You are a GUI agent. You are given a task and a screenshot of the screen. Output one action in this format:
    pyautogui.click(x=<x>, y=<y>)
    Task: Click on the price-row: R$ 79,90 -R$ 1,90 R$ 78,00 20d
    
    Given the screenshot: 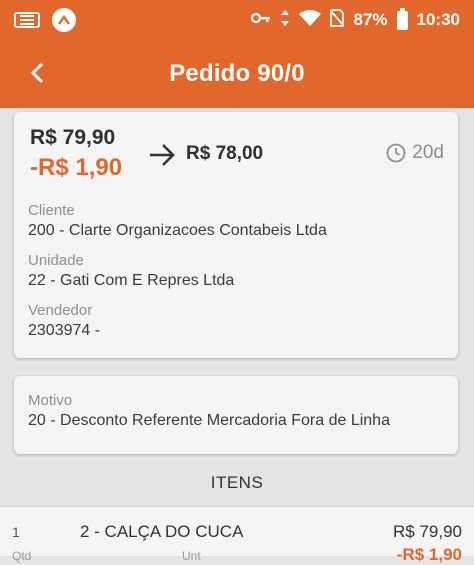 What is the action you would take?
    pyautogui.click(x=237, y=154)
    